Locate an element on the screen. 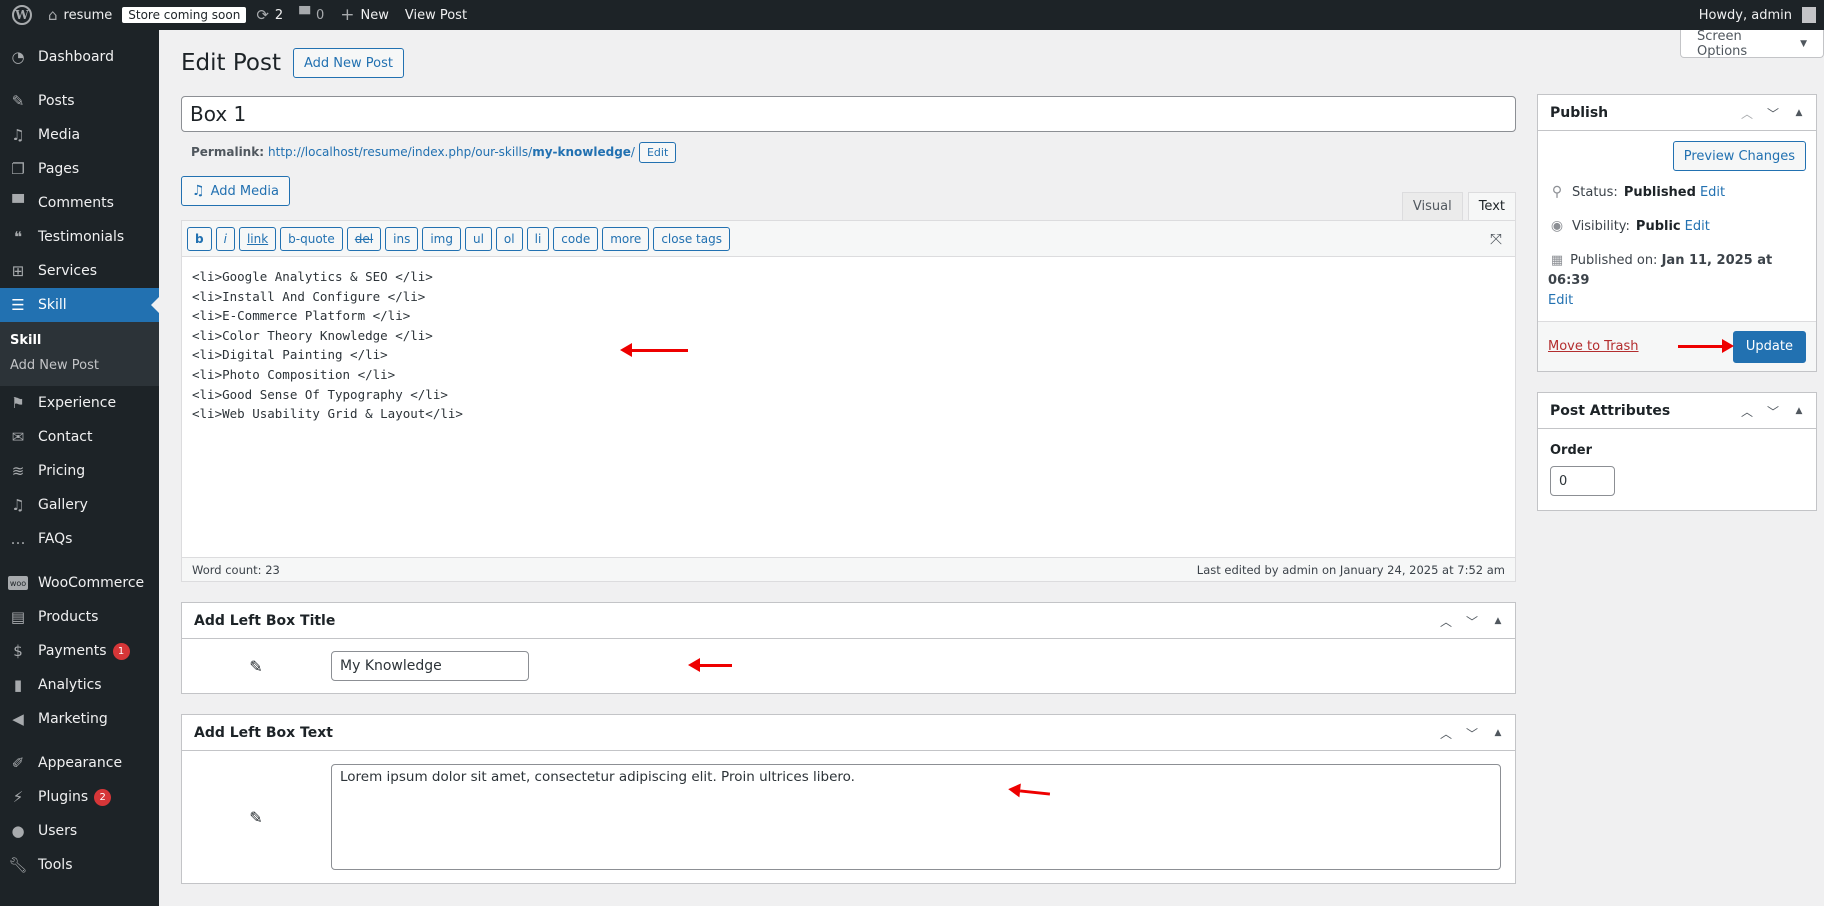 The image size is (1824, 906). qt-img-button: img is located at coordinates (441, 238).